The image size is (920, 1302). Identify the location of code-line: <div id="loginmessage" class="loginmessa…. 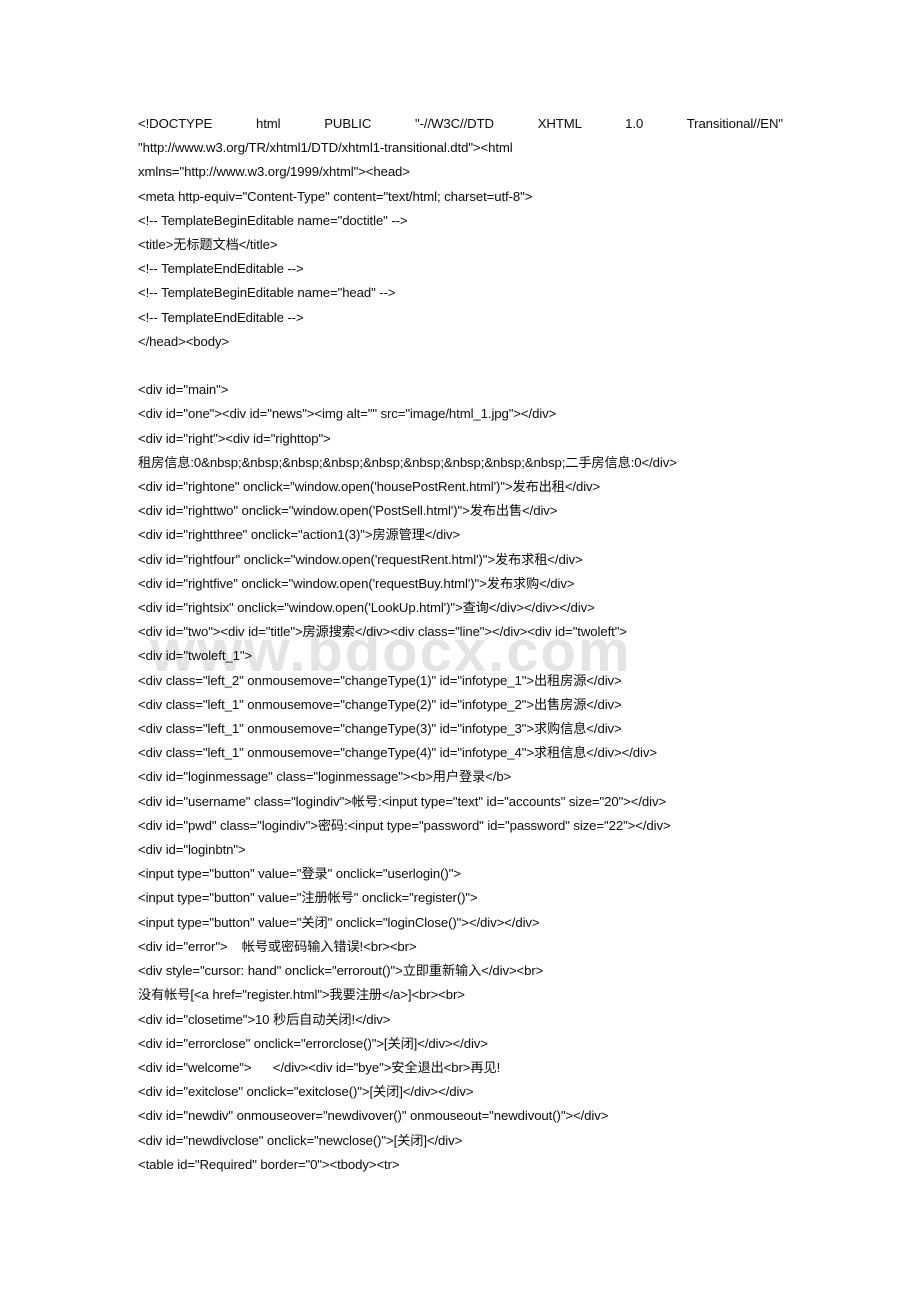
(325, 777).